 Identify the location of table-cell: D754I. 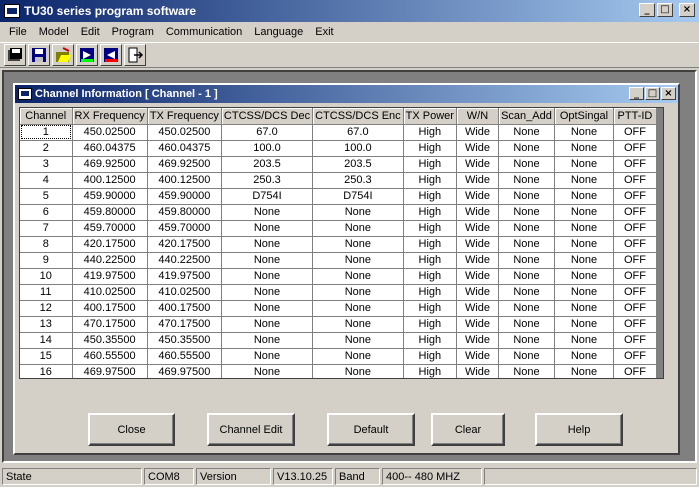
(358, 196).